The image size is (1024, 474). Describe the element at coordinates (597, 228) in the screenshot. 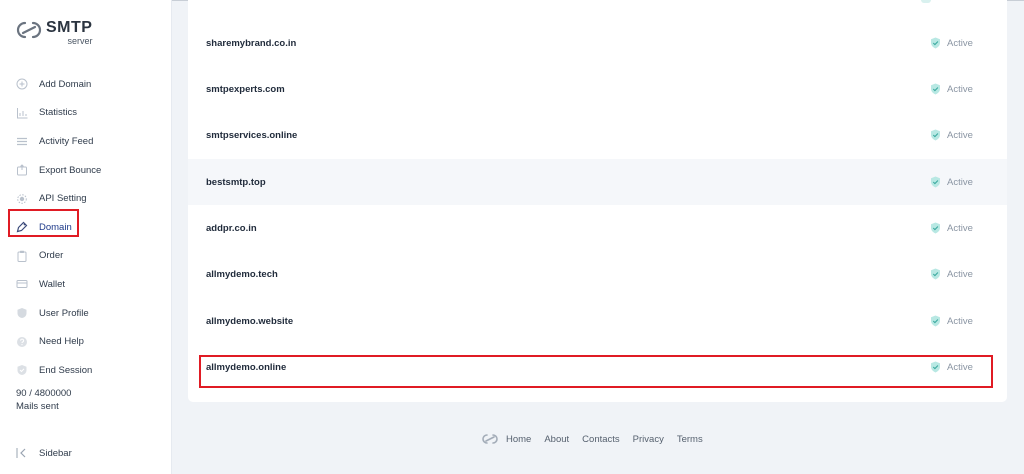

I see `table-row: addpr.co.in Active` at that location.